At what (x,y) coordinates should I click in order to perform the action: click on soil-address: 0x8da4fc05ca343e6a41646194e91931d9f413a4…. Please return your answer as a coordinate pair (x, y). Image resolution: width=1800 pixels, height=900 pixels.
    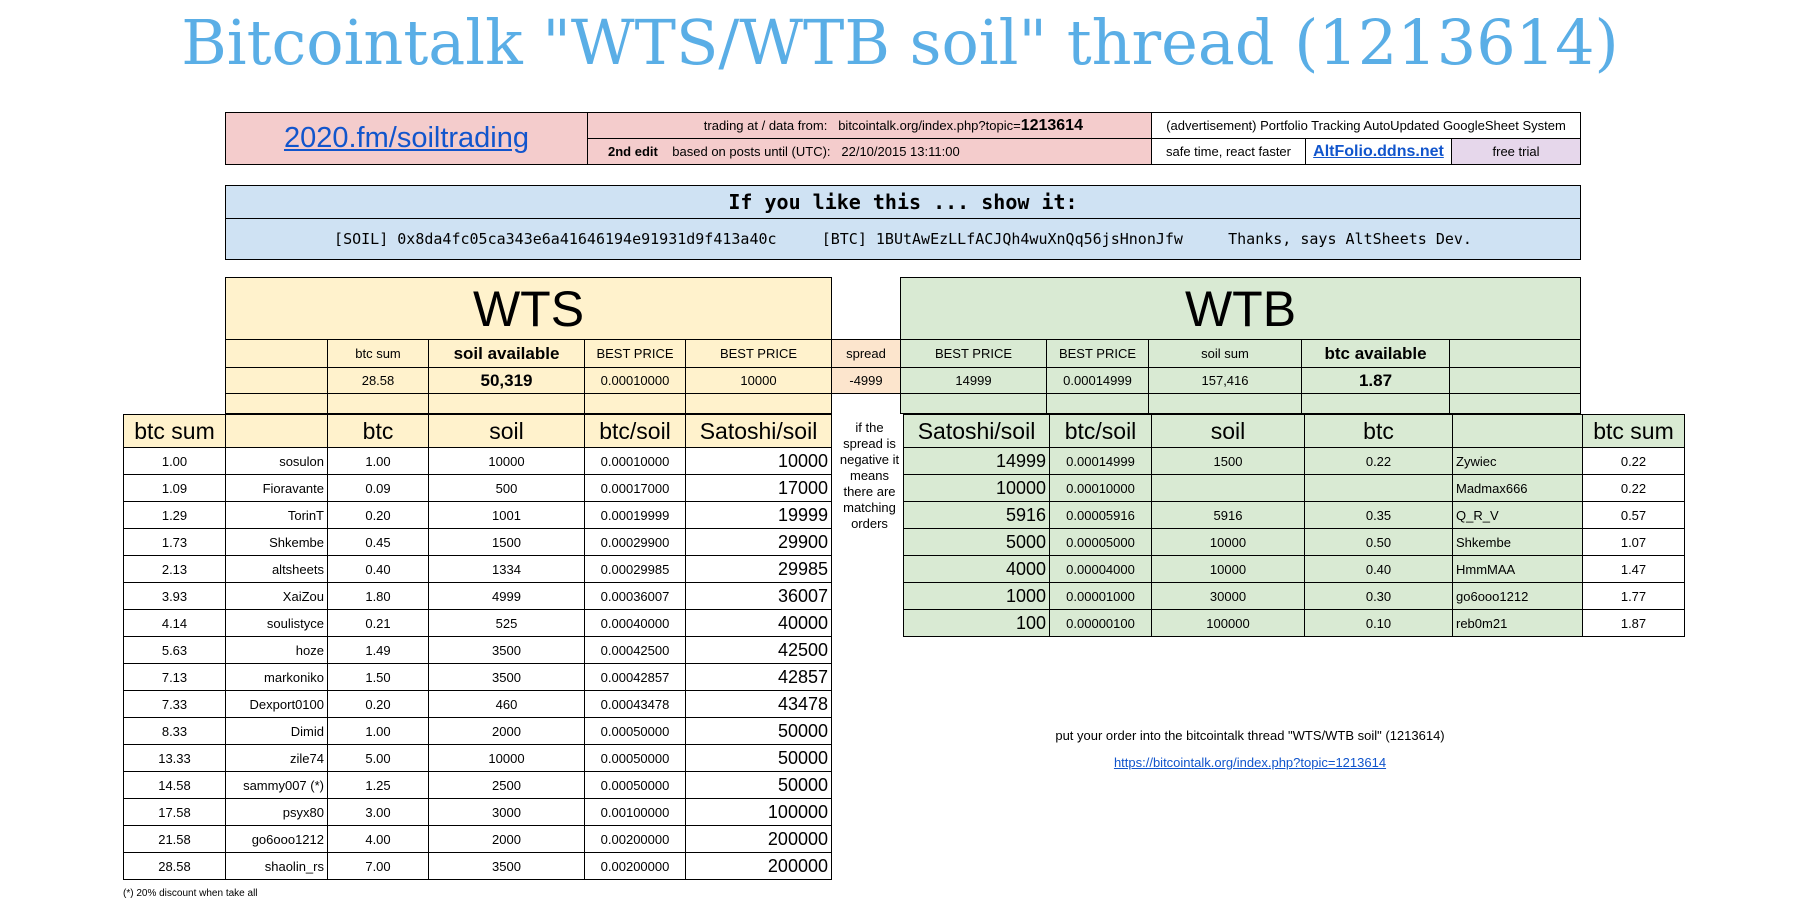
    Looking at the image, I should click on (586, 239).